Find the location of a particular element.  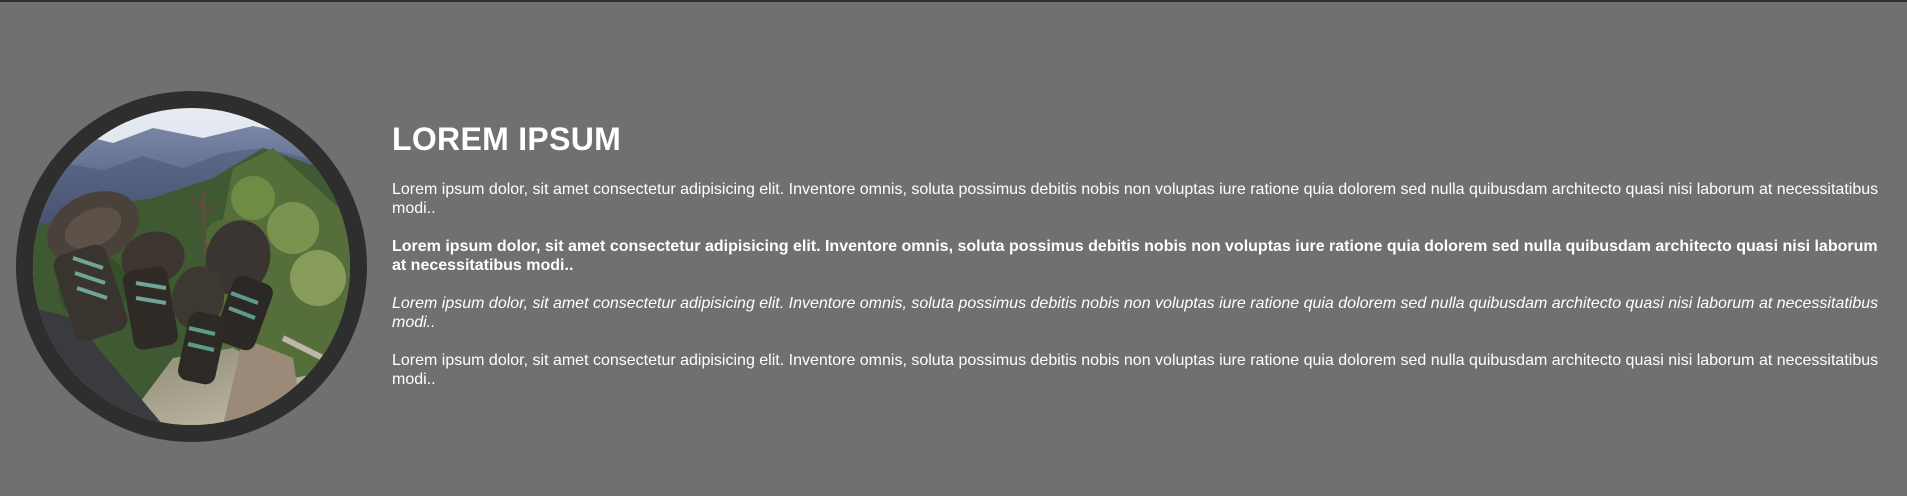

profile-photo-frame is located at coordinates (191, 266).